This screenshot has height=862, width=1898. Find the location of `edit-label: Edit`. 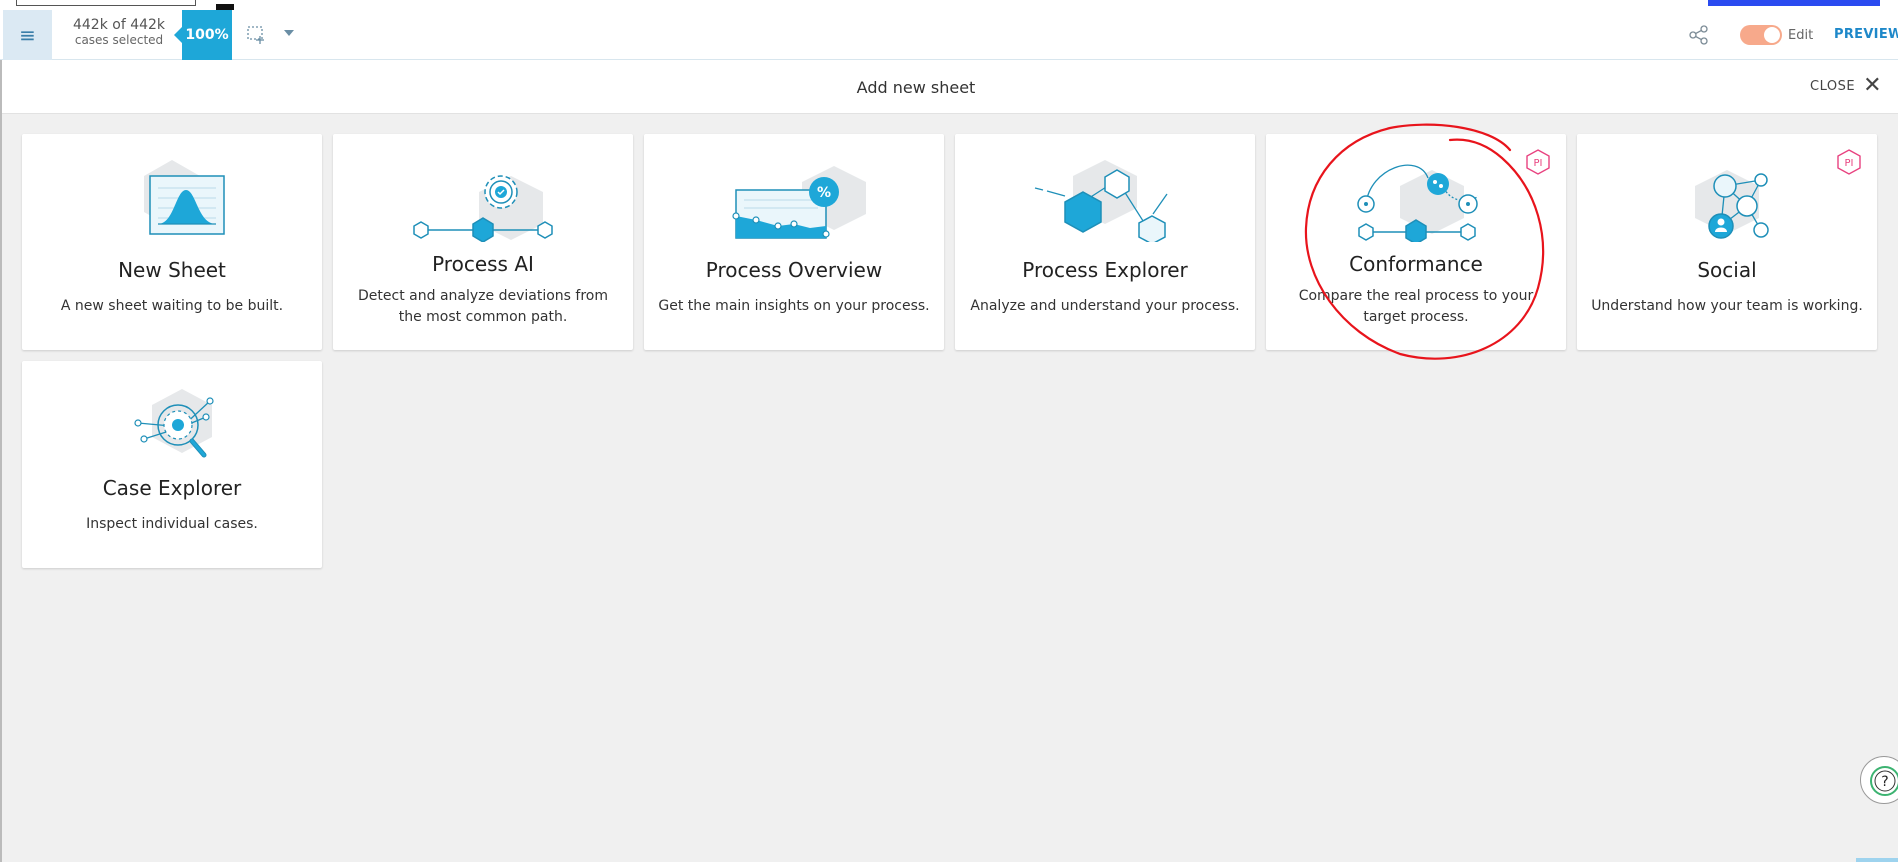

edit-label: Edit is located at coordinates (1801, 35).